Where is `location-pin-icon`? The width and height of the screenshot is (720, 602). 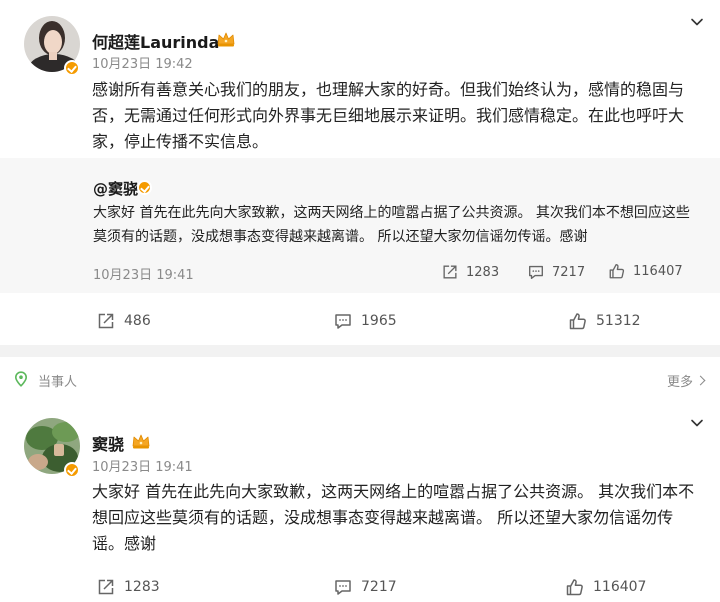
location-pin-icon is located at coordinates (21, 379).